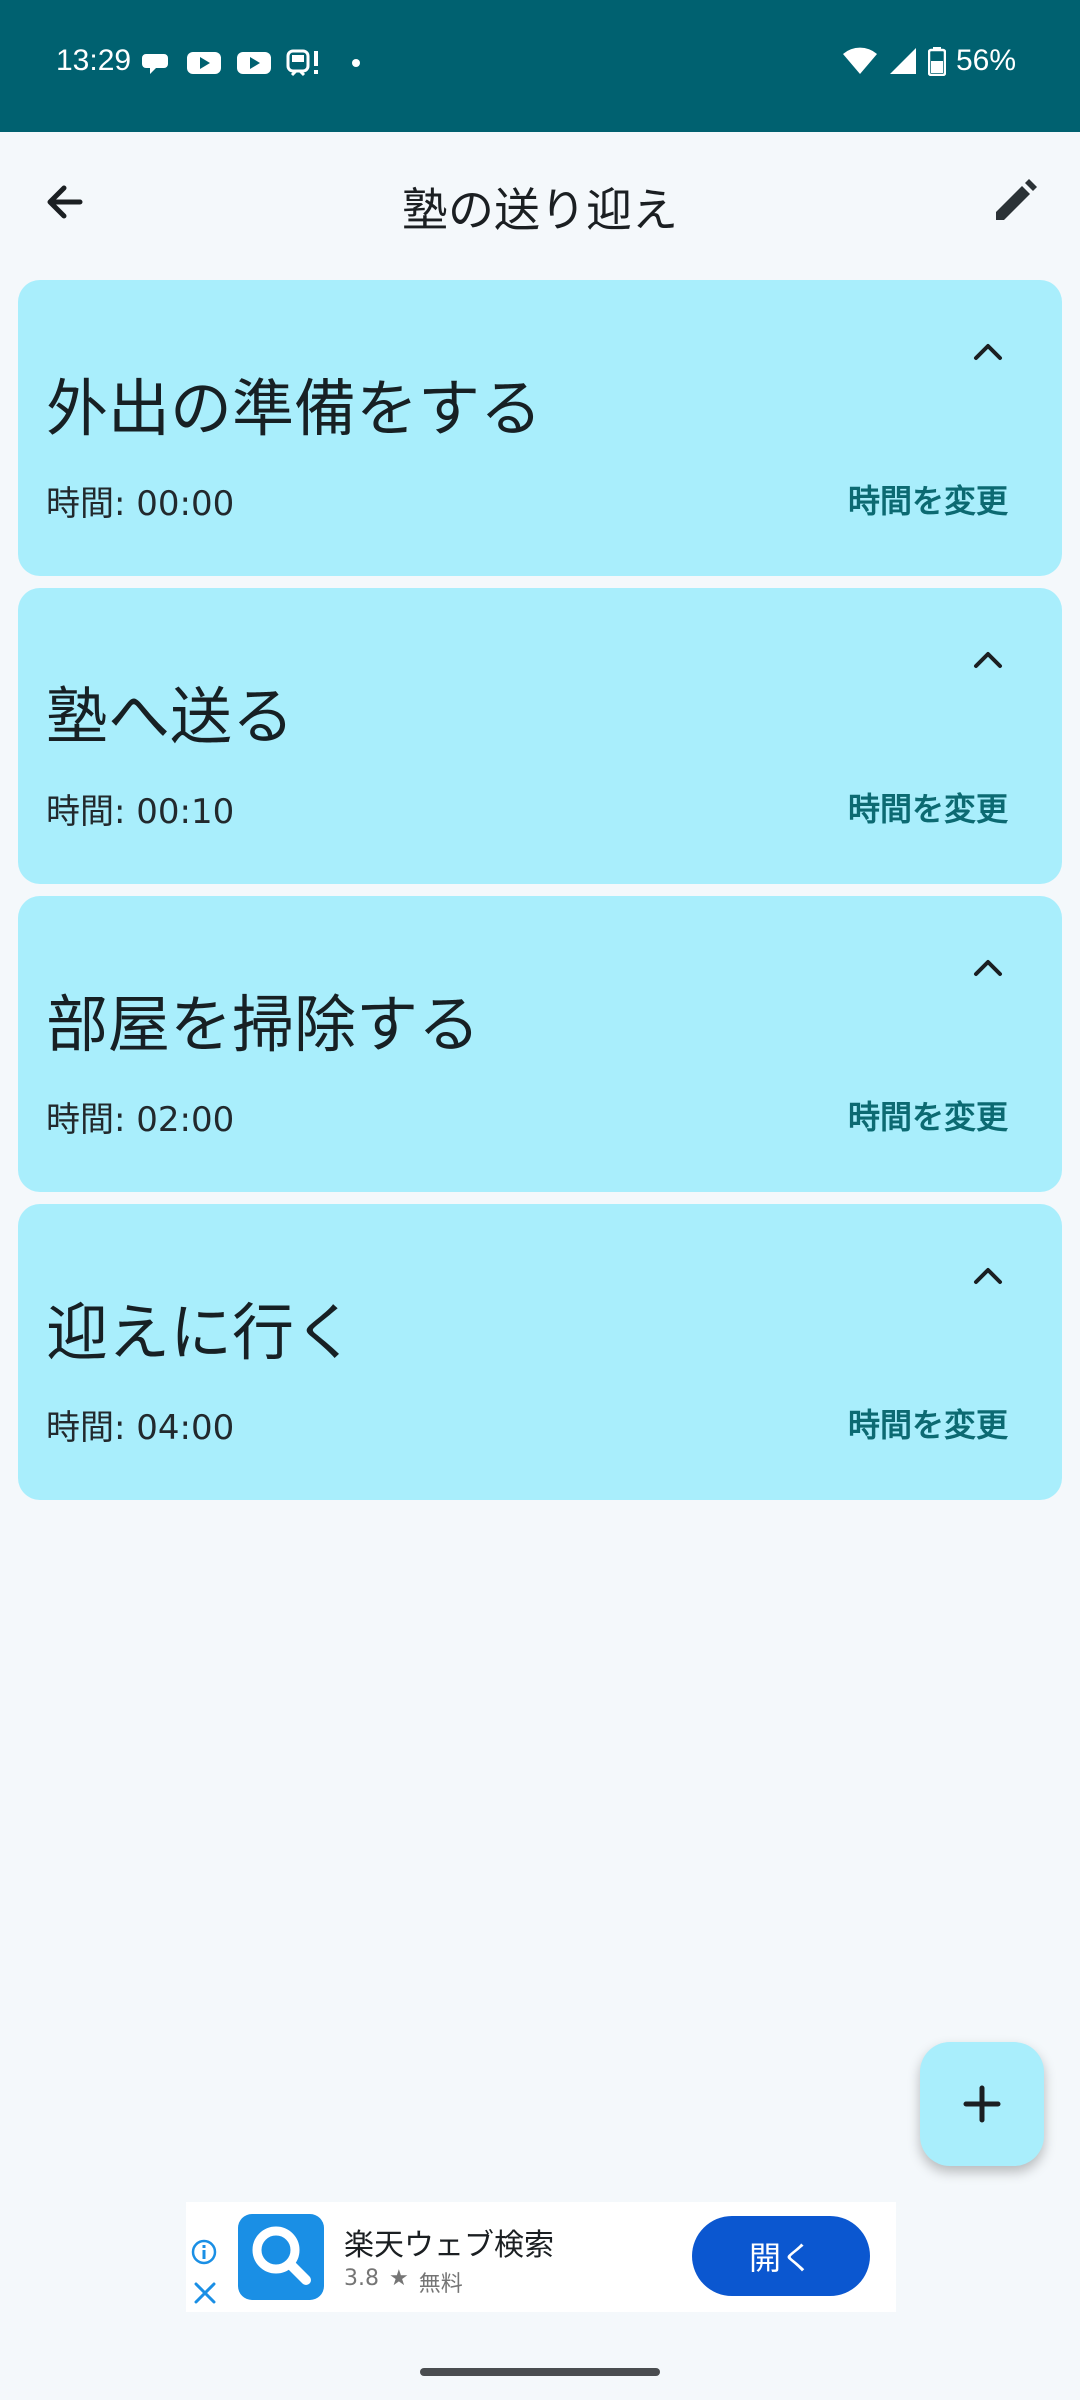 This screenshot has width=1080, height=2400. Describe the element at coordinates (399, 2278) in the screenshot. I see `star-icon: ★` at that location.